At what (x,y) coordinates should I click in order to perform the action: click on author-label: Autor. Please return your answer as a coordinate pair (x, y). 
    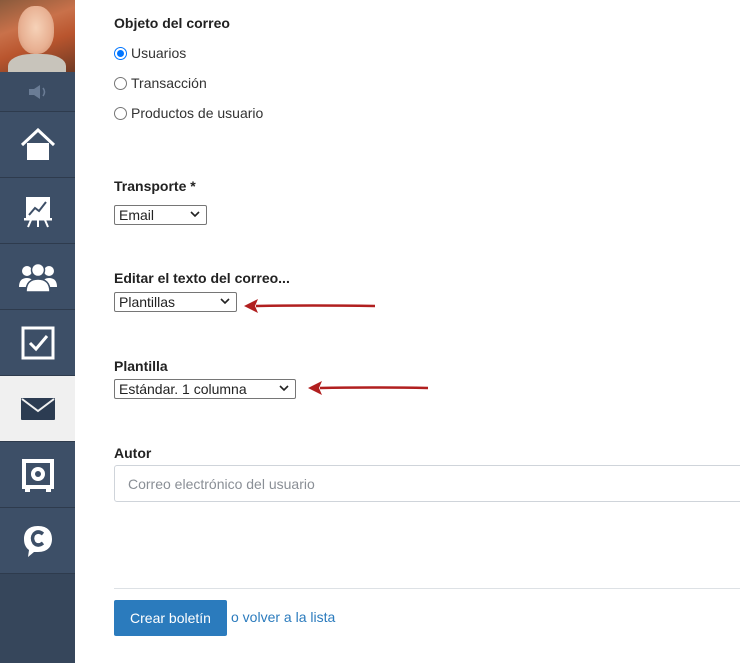
    Looking at the image, I should click on (133, 453).